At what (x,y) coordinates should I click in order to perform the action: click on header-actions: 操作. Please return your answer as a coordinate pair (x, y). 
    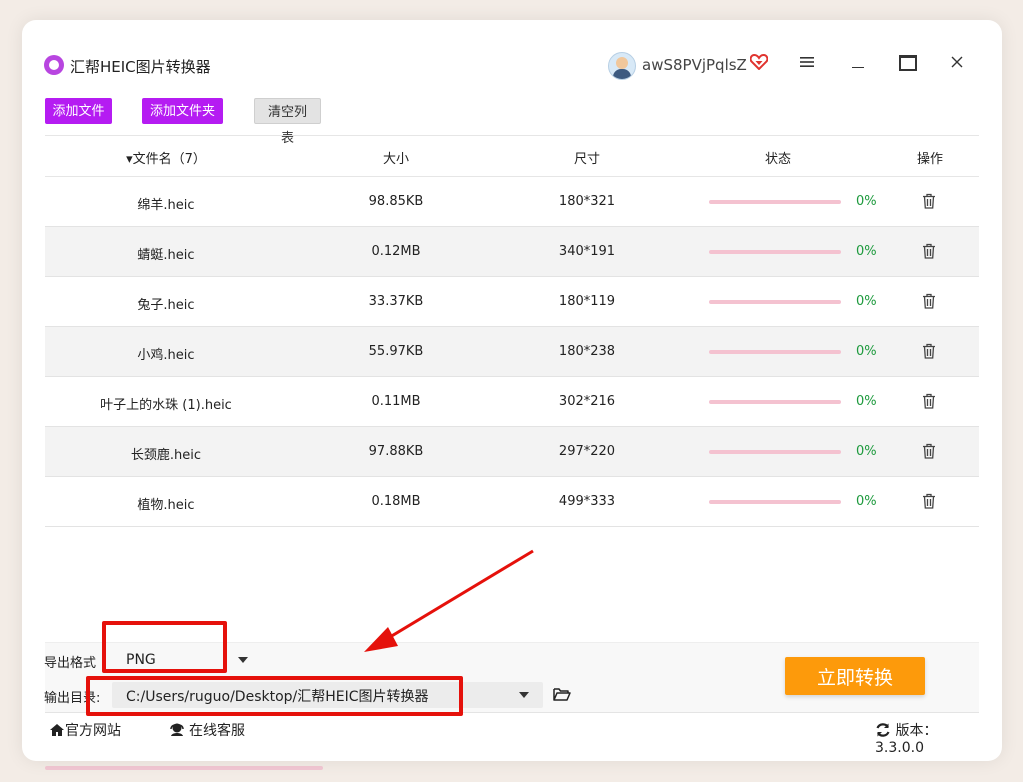
    Looking at the image, I should click on (930, 159).